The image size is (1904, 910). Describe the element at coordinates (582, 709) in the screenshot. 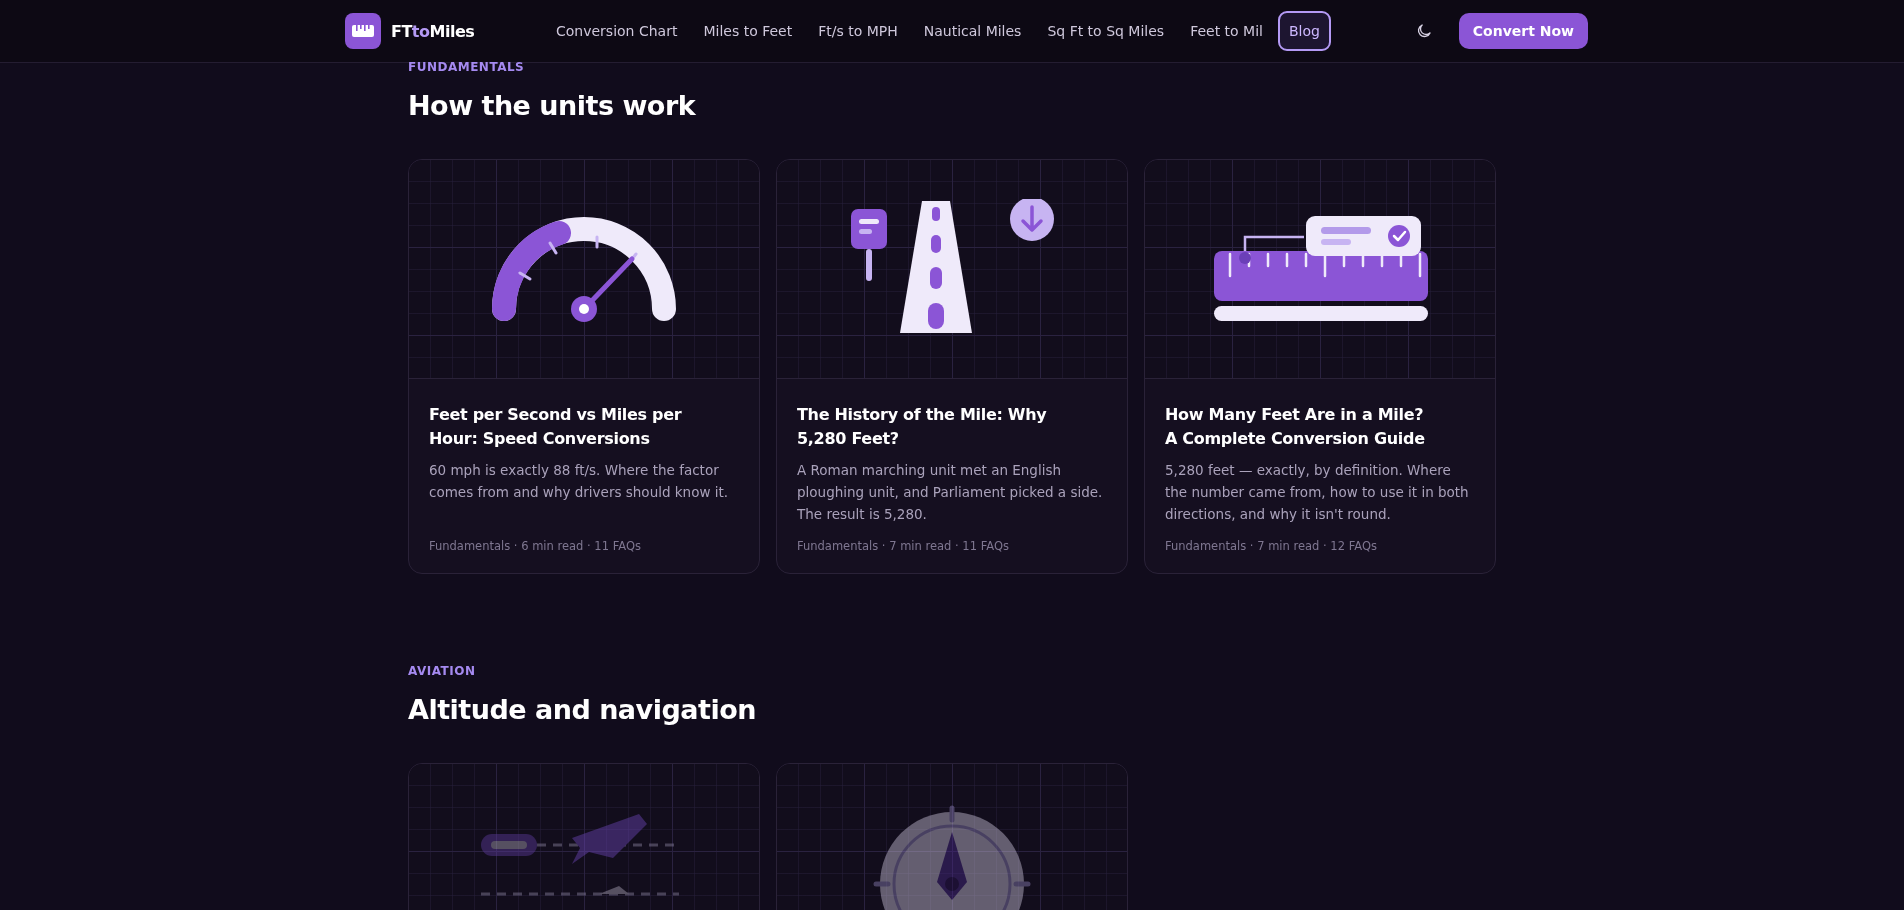

I see `section-heading: Altitude and navigation` at that location.